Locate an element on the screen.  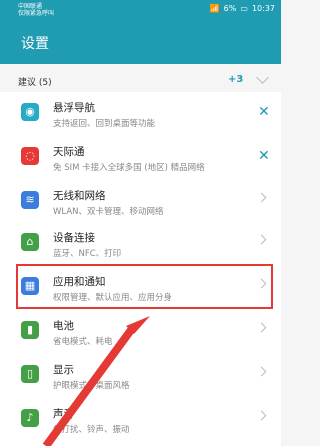
annotation-arrow is located at coordinates (96, 381).